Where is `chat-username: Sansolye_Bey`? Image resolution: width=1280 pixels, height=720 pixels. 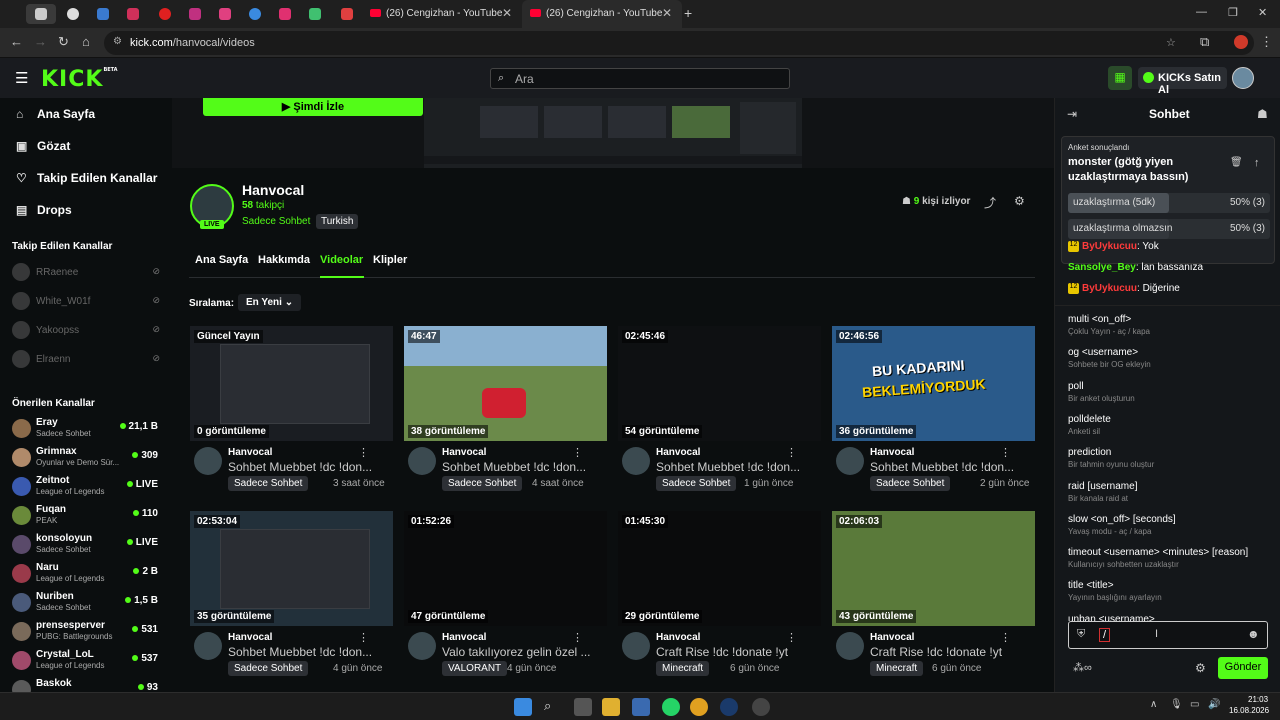
chat-username: Sansolye_Bey is located at coordinates (1102, 267).